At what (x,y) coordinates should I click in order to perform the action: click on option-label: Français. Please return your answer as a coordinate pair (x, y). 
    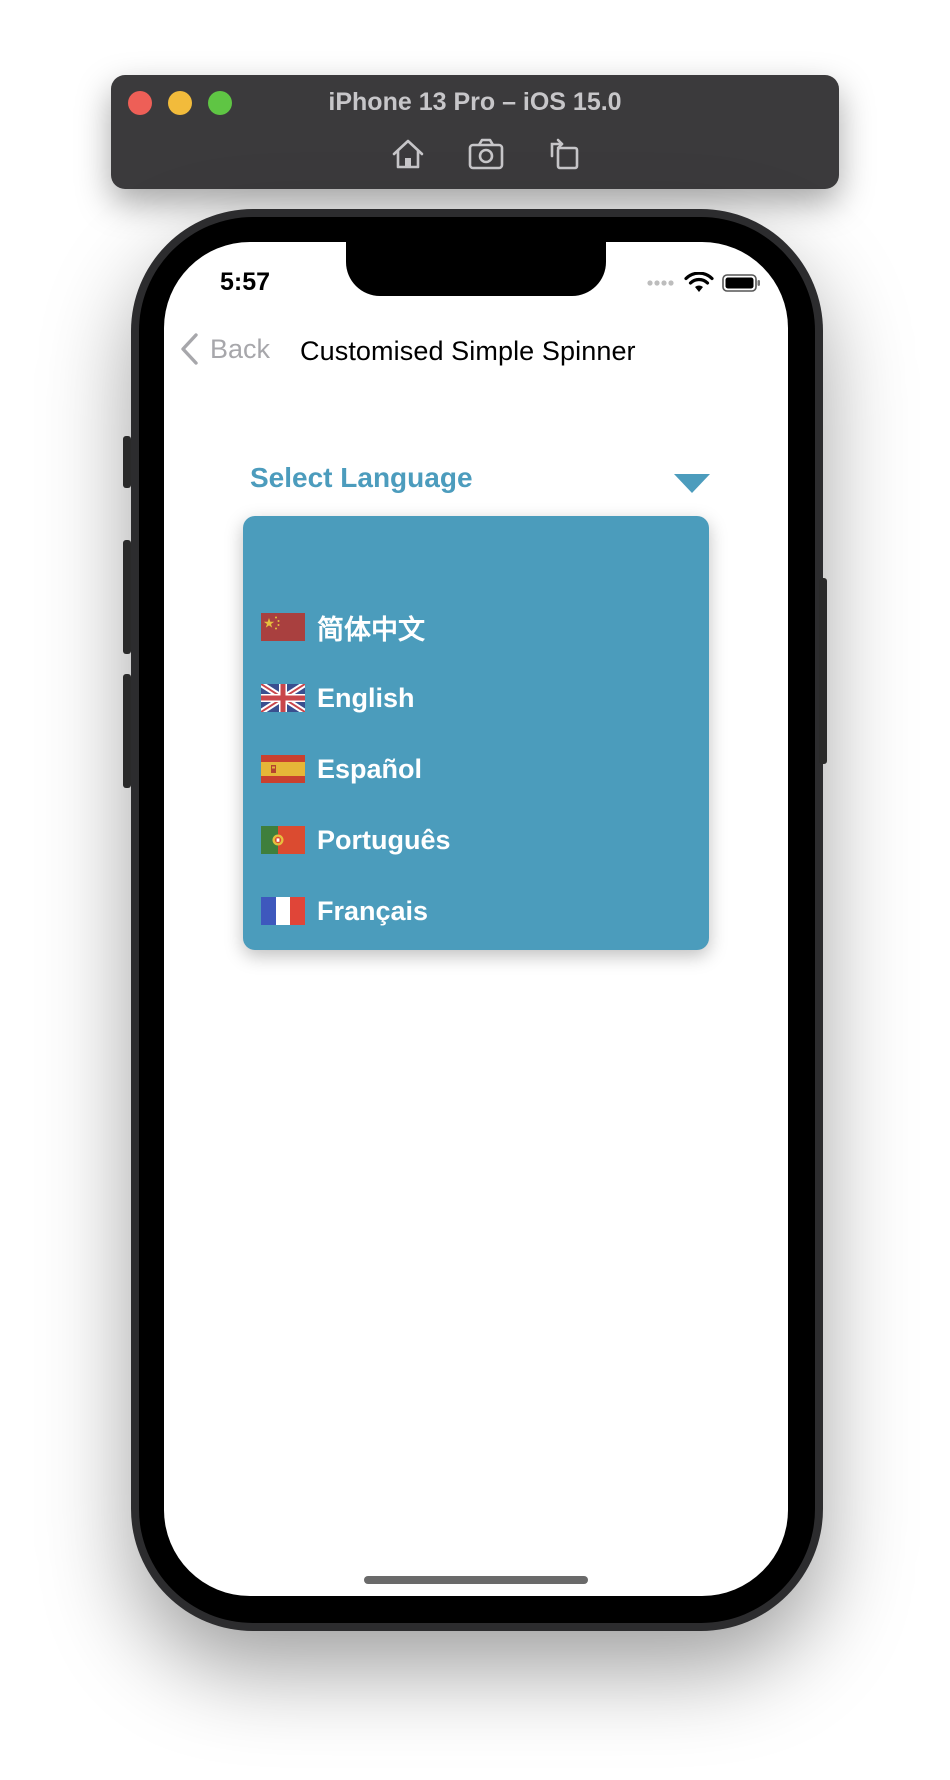
    Looking at the image, I should click on (373, 910).